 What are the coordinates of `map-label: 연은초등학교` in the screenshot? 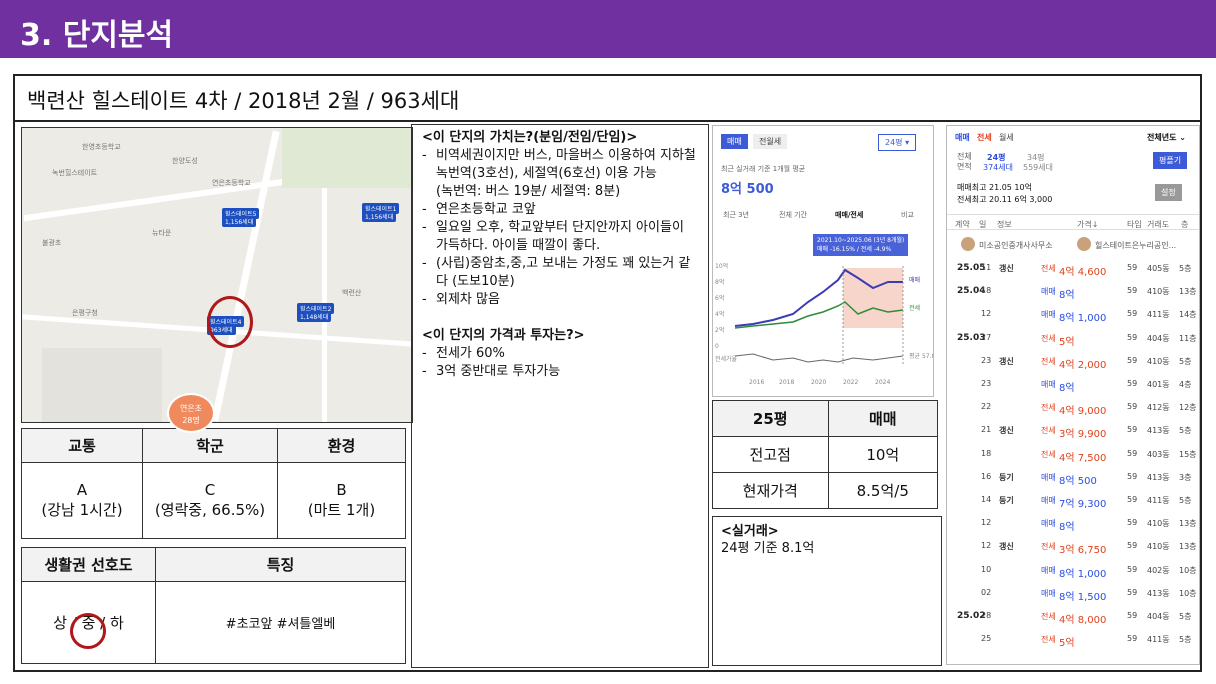 It's located at (231, 183).